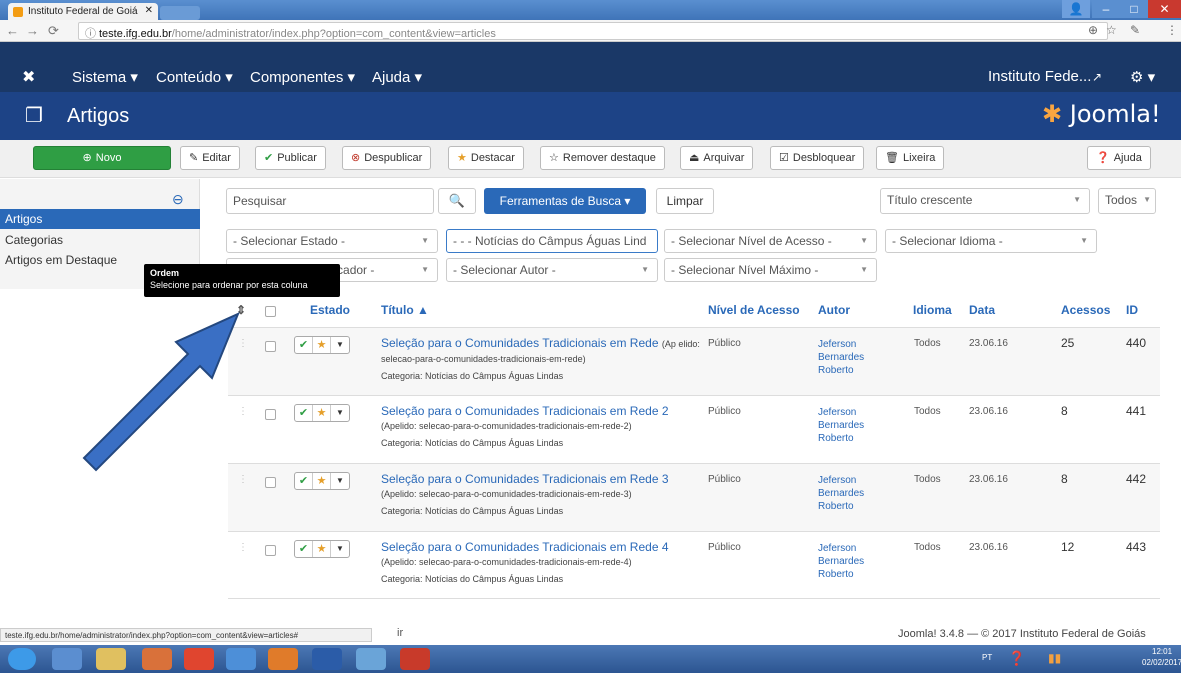 The width and height of the screenshot is (1181, 673). I want to click on menu-componentes: Componentes ▾, so click(302, 77).